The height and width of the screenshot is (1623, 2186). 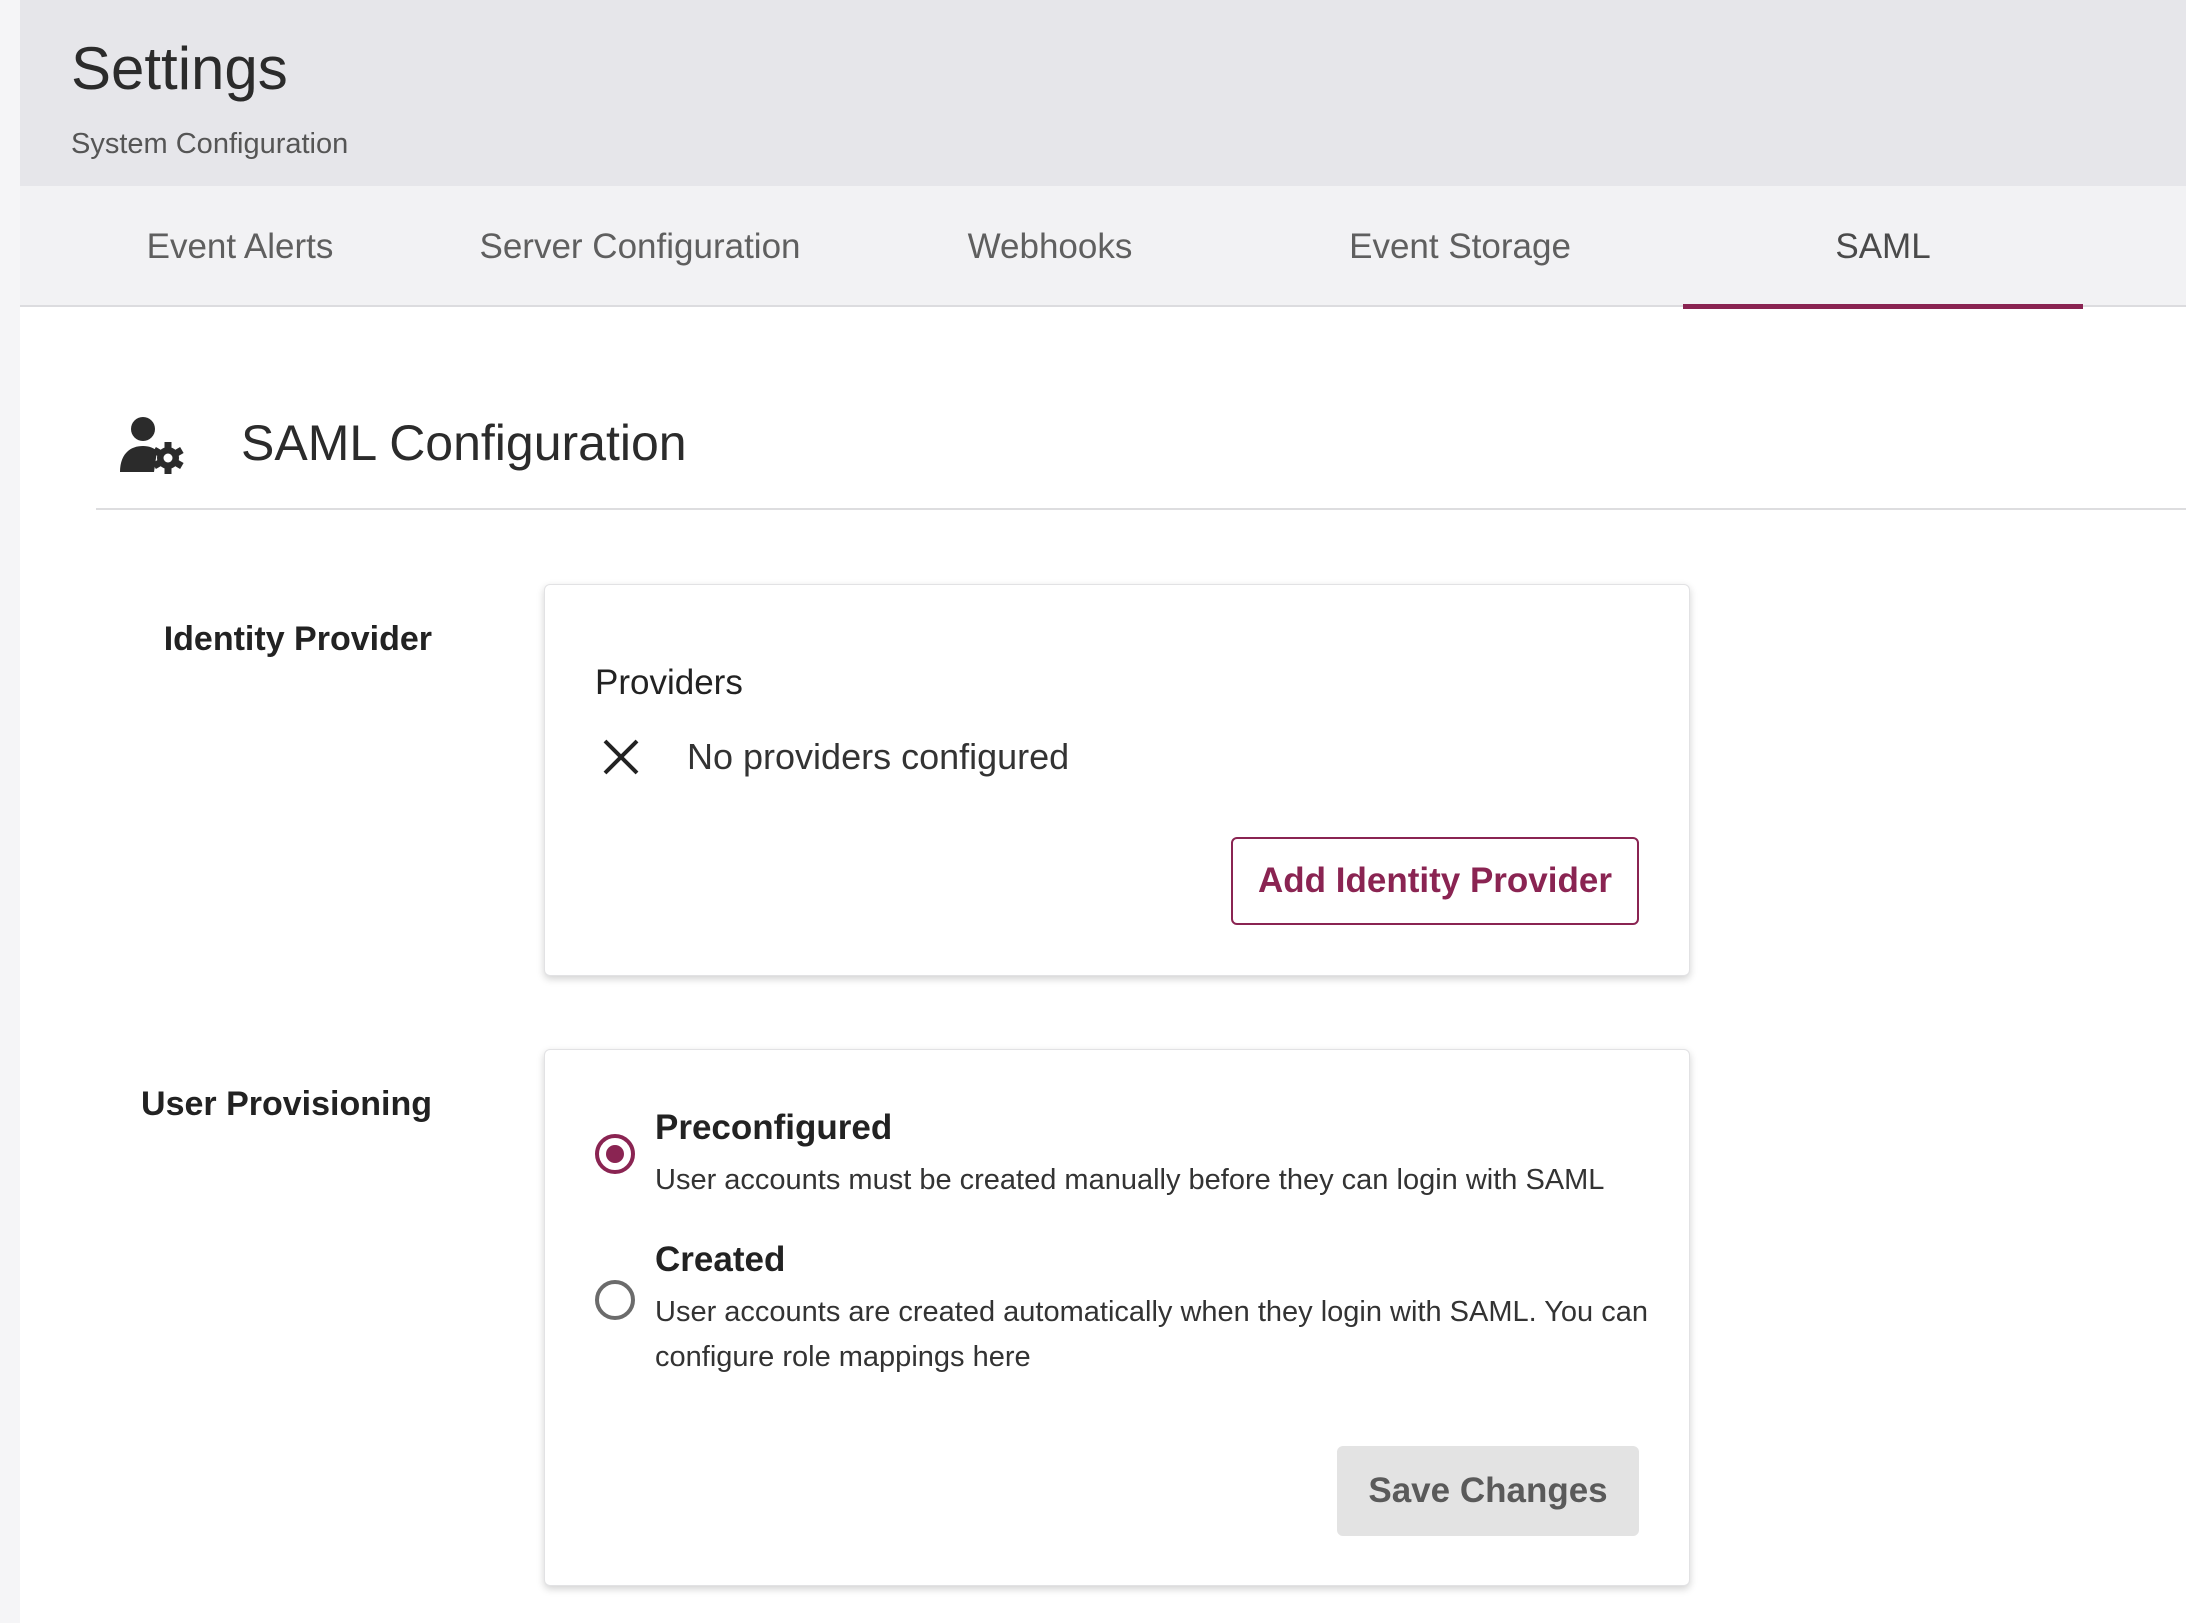 I want to click on saml-section-header: SAML Configuration, so click(x=1141, y=457).